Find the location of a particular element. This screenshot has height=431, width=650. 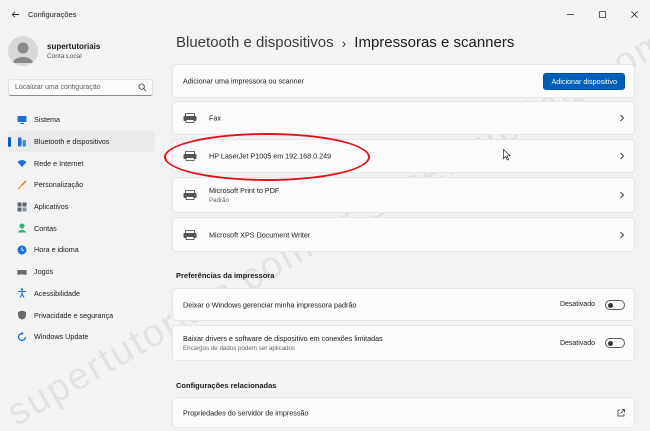

sidebar-item-accounts: Contas is located at coordinates (81, 228).